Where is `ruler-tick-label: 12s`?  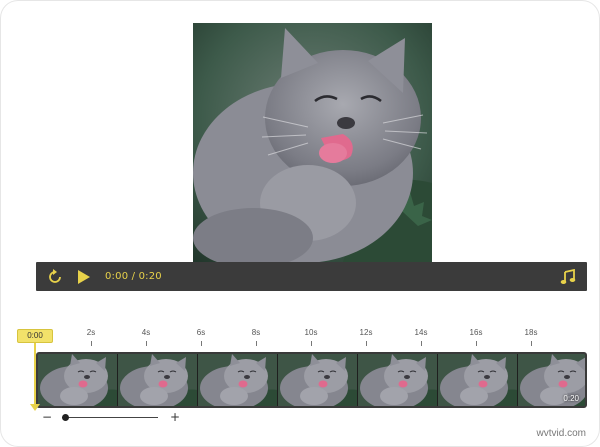
ruler-tick-label: 12s is located at coordinates (366, 332).